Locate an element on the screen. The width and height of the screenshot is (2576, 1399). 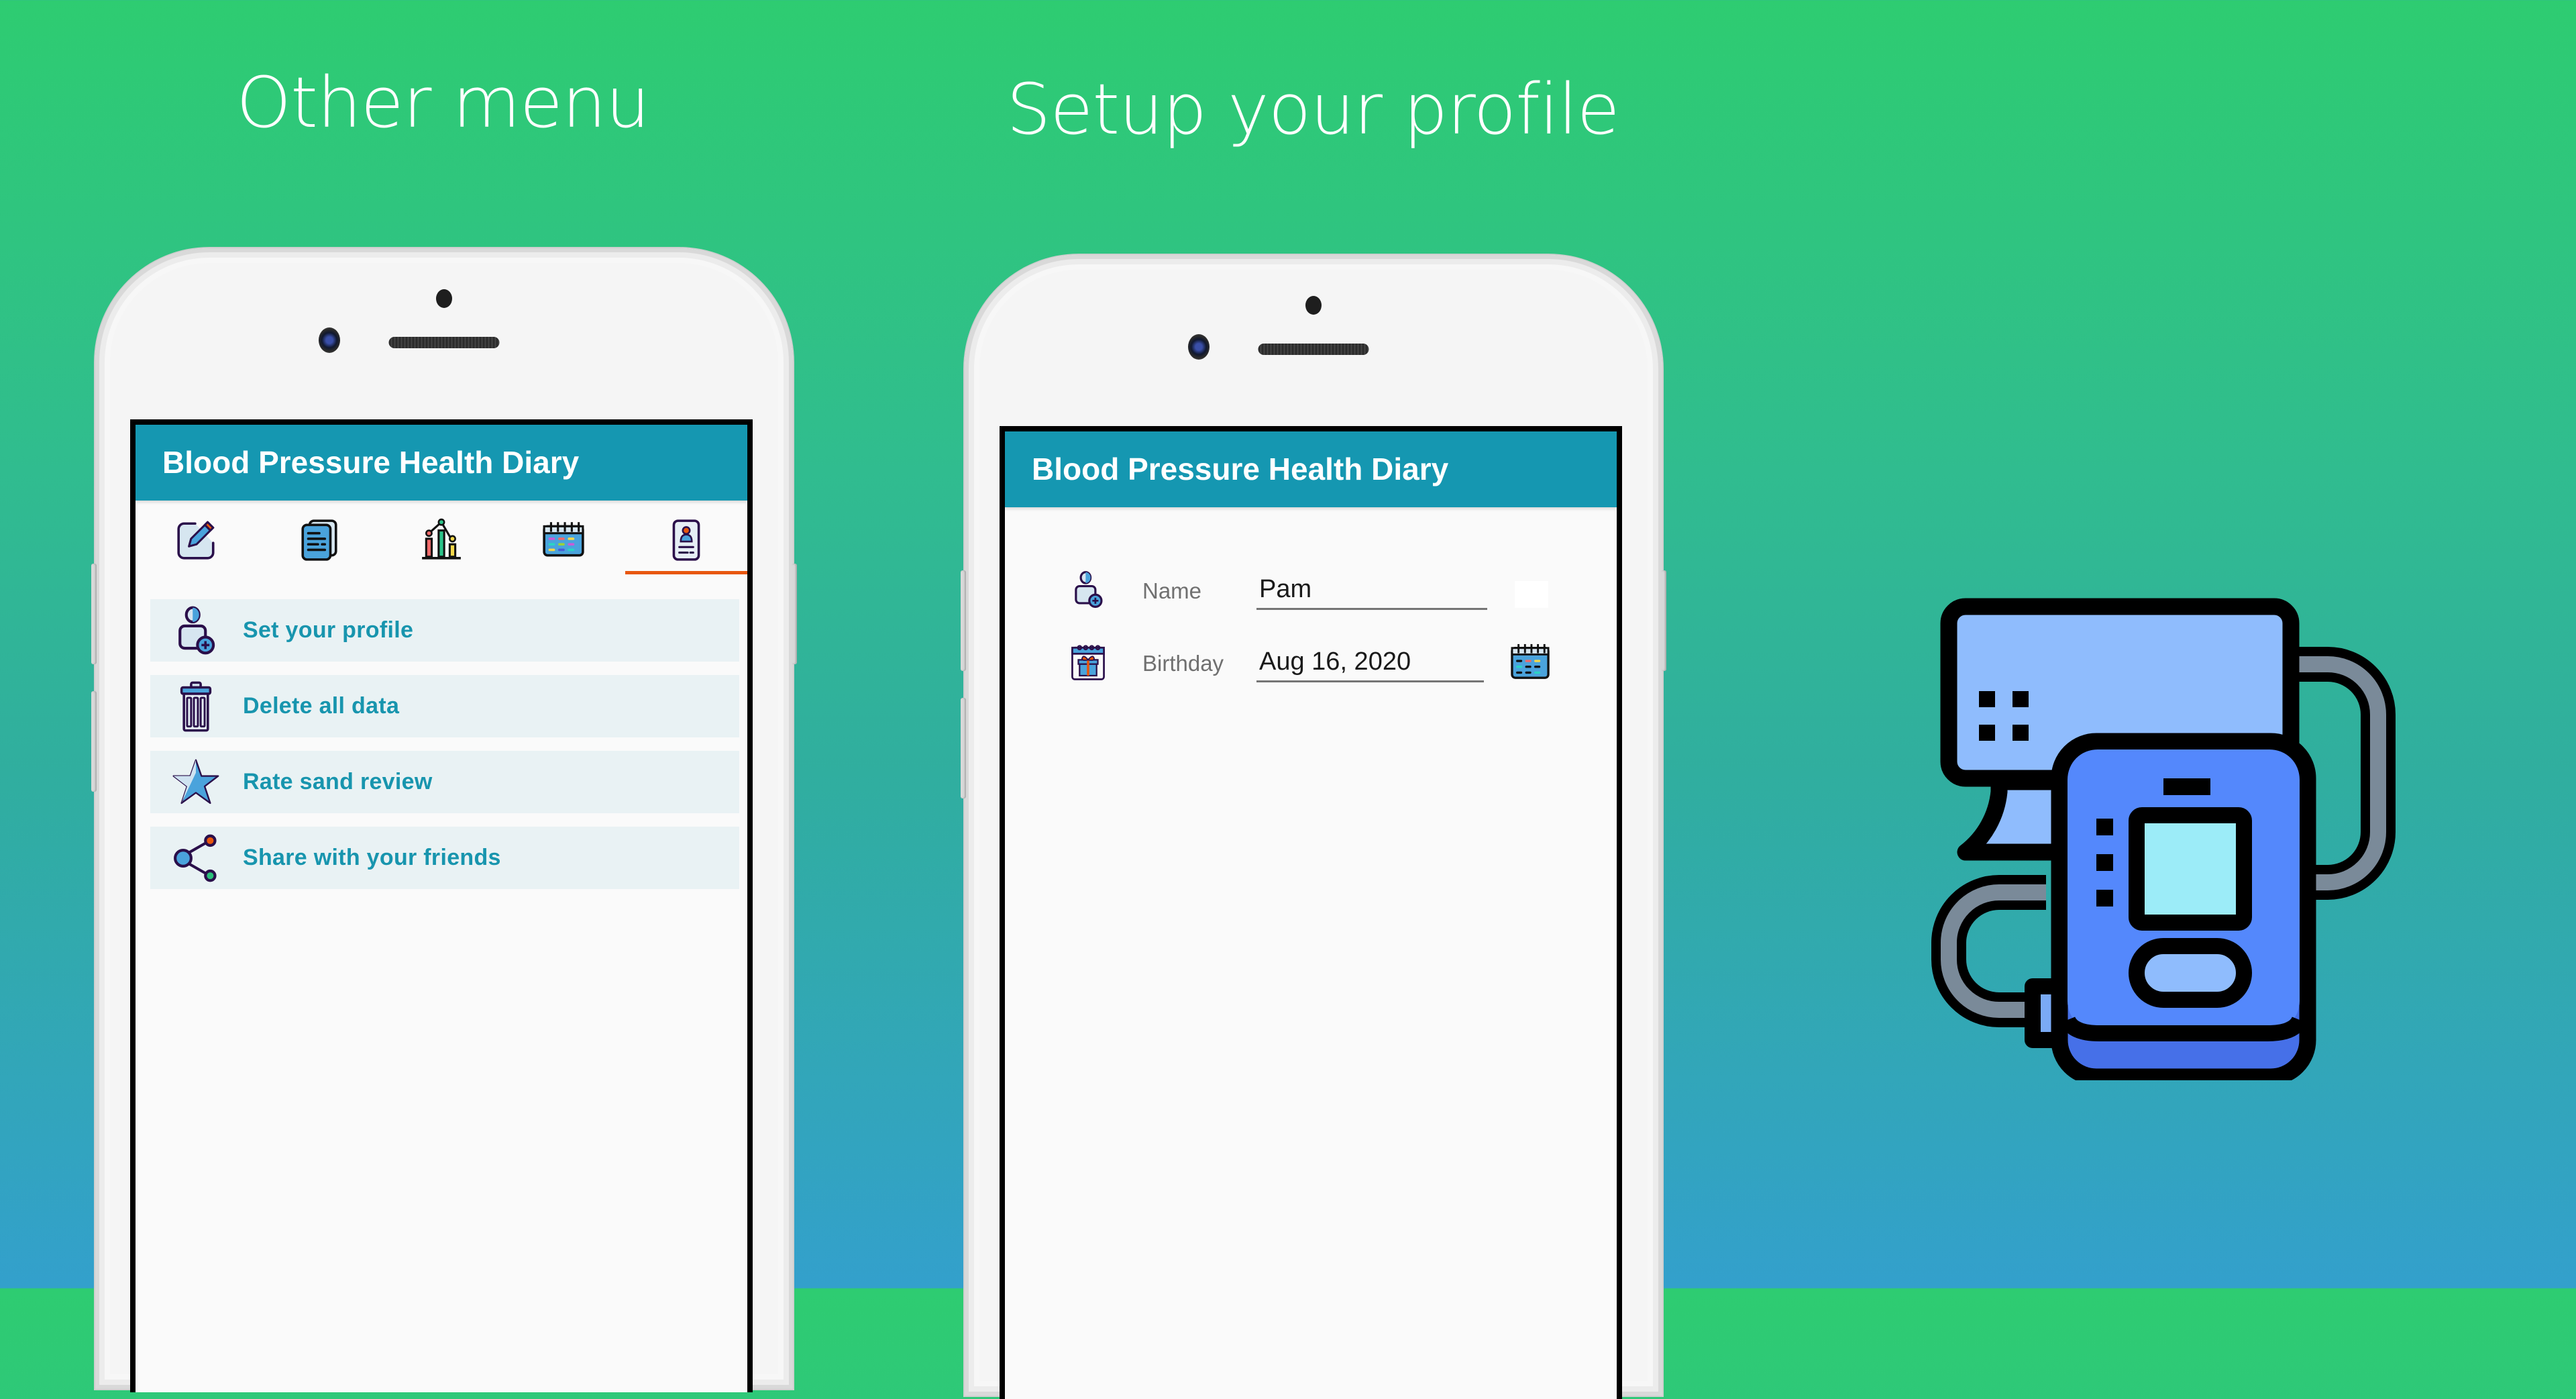
heading-setup-profile: Setup your profile is located at coordinates (1312, 109).